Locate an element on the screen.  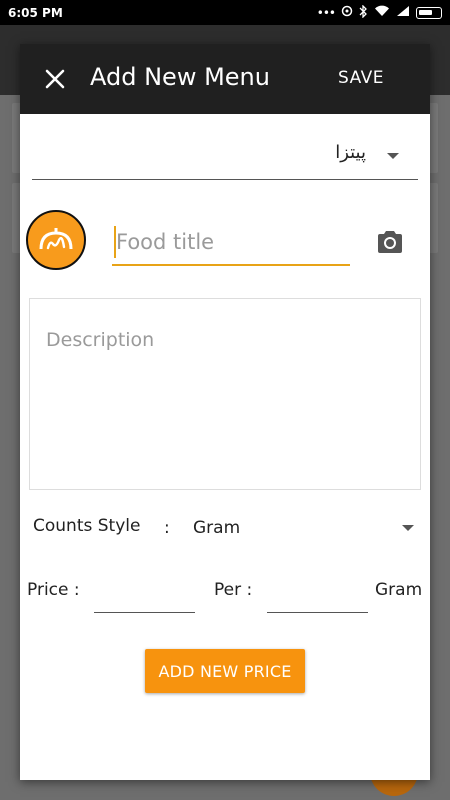
counts-style-value: Gram is located at coordinates (217, 528).